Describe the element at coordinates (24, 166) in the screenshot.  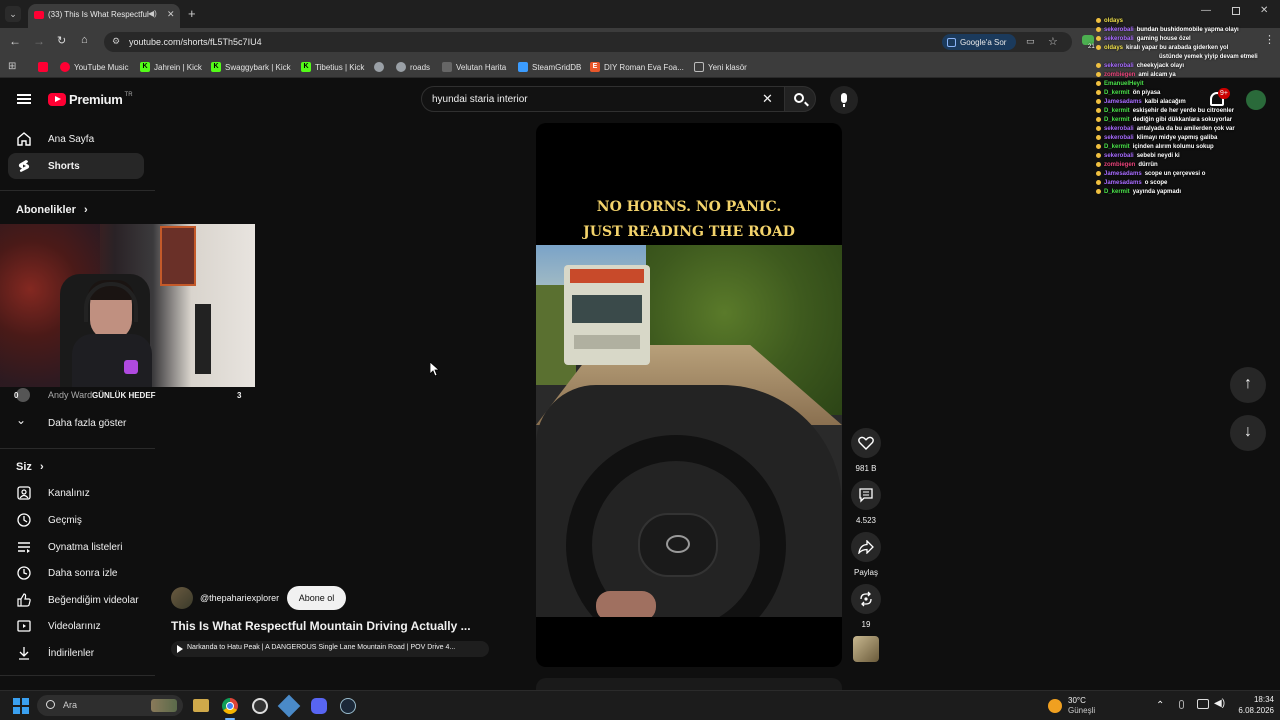
I see `shorts-icon` at that location.